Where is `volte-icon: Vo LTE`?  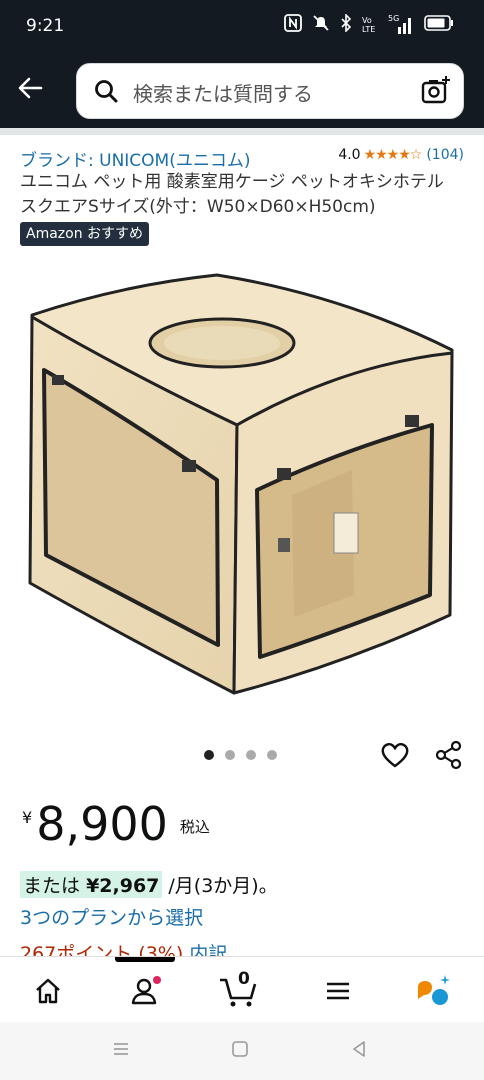 volte-icon: Vo LTE is located at coordinates (369, 25).